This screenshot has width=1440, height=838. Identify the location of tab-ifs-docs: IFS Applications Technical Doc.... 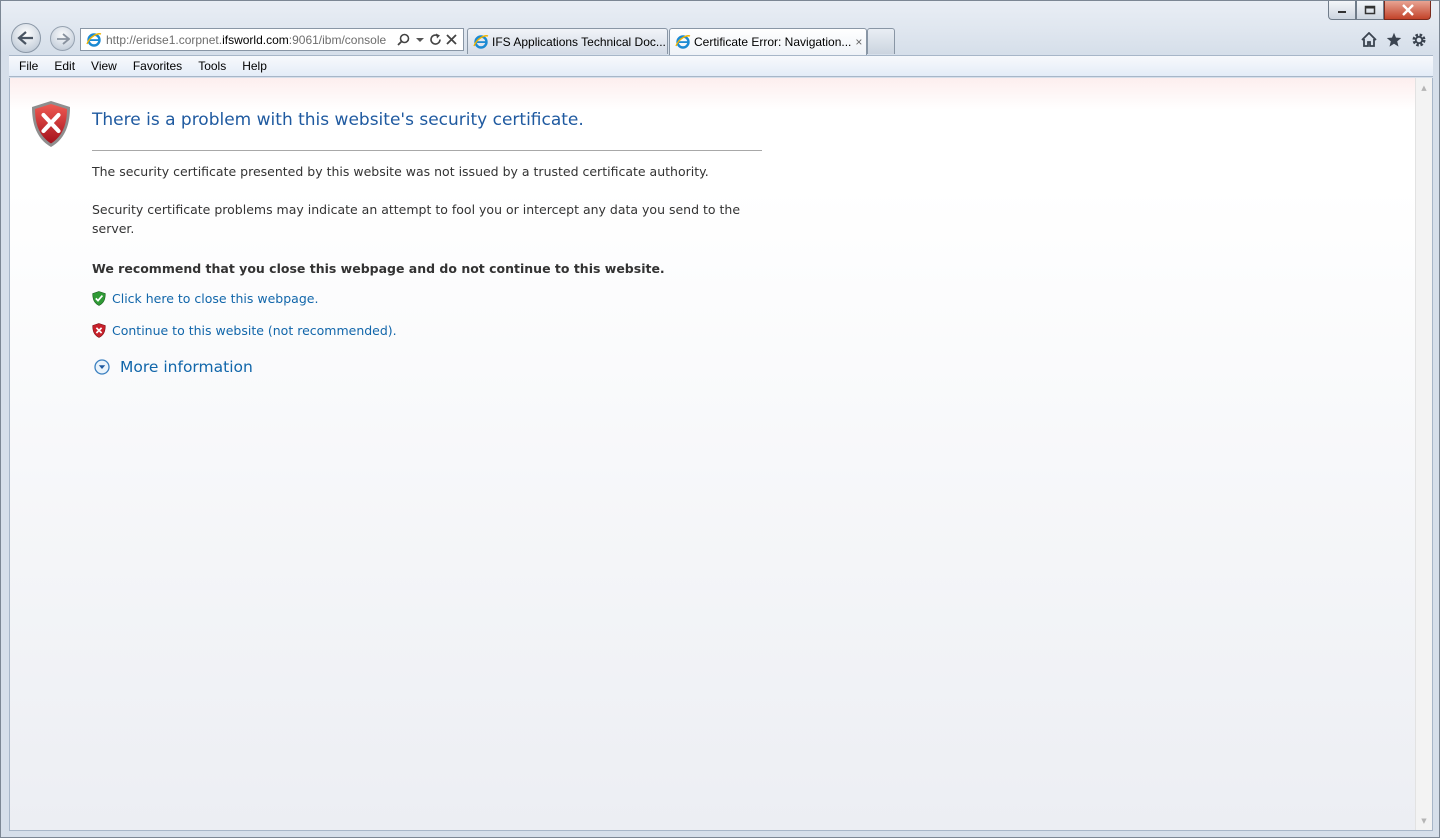
(567, 41).